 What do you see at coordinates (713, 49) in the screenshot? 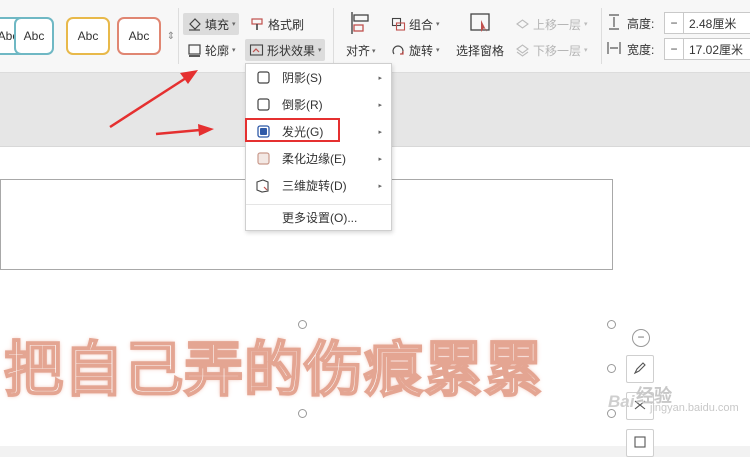
I see `width-value: 17.02厘米` at bounding box center [713, 49].